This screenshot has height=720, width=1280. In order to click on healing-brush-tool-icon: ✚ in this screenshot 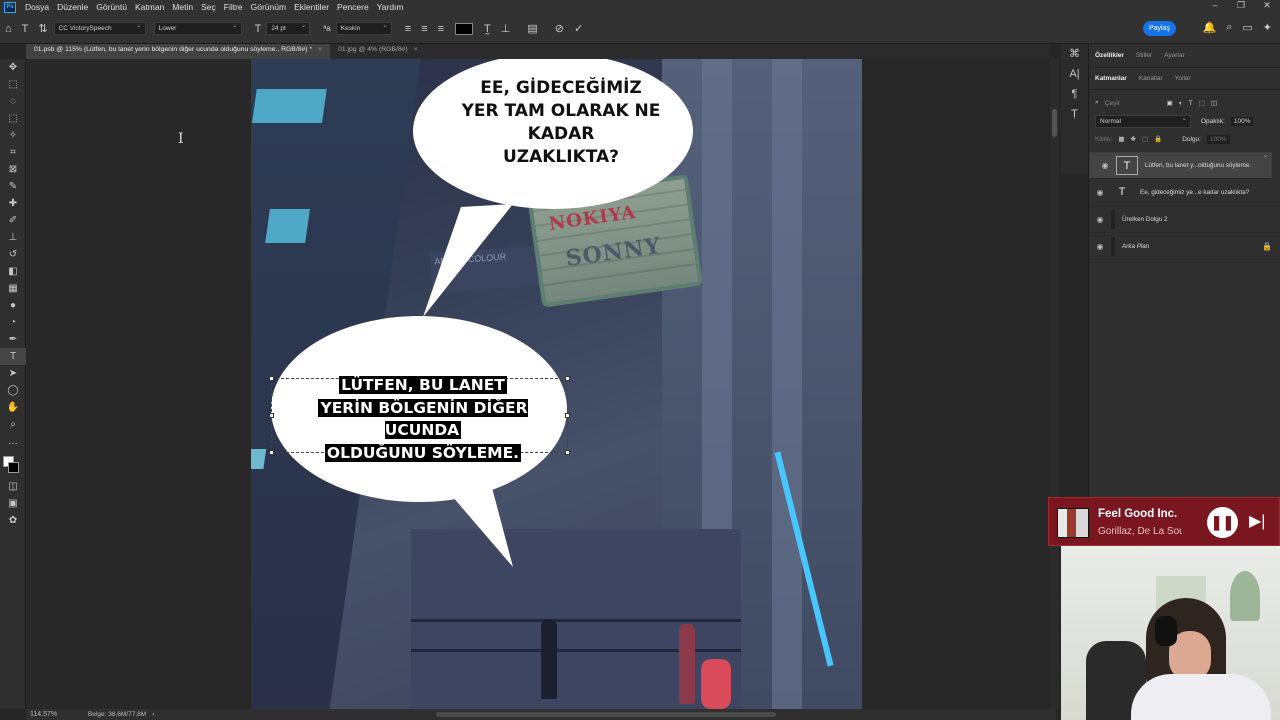, I will do `click(13, 203)`.